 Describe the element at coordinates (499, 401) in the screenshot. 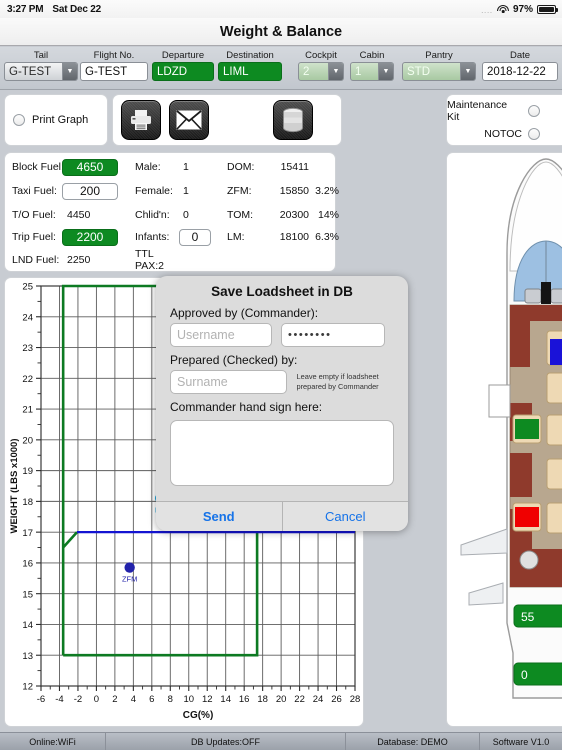

I see `cabin-door` at that location.